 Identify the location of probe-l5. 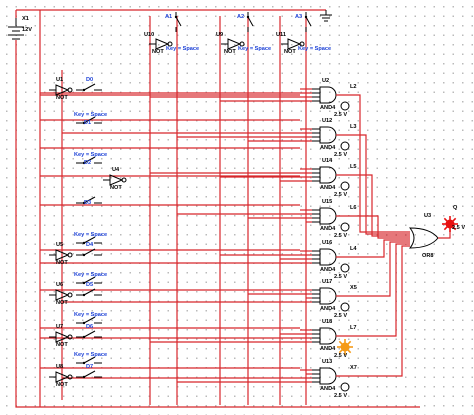
(345, 186).